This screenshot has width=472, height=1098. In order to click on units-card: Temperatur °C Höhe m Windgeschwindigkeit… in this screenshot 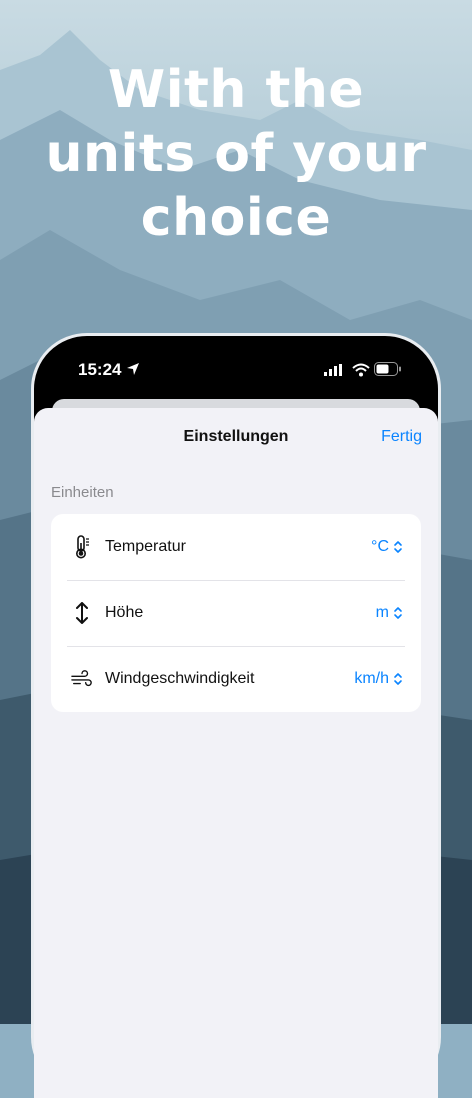, I will do `click(236, 613)`.